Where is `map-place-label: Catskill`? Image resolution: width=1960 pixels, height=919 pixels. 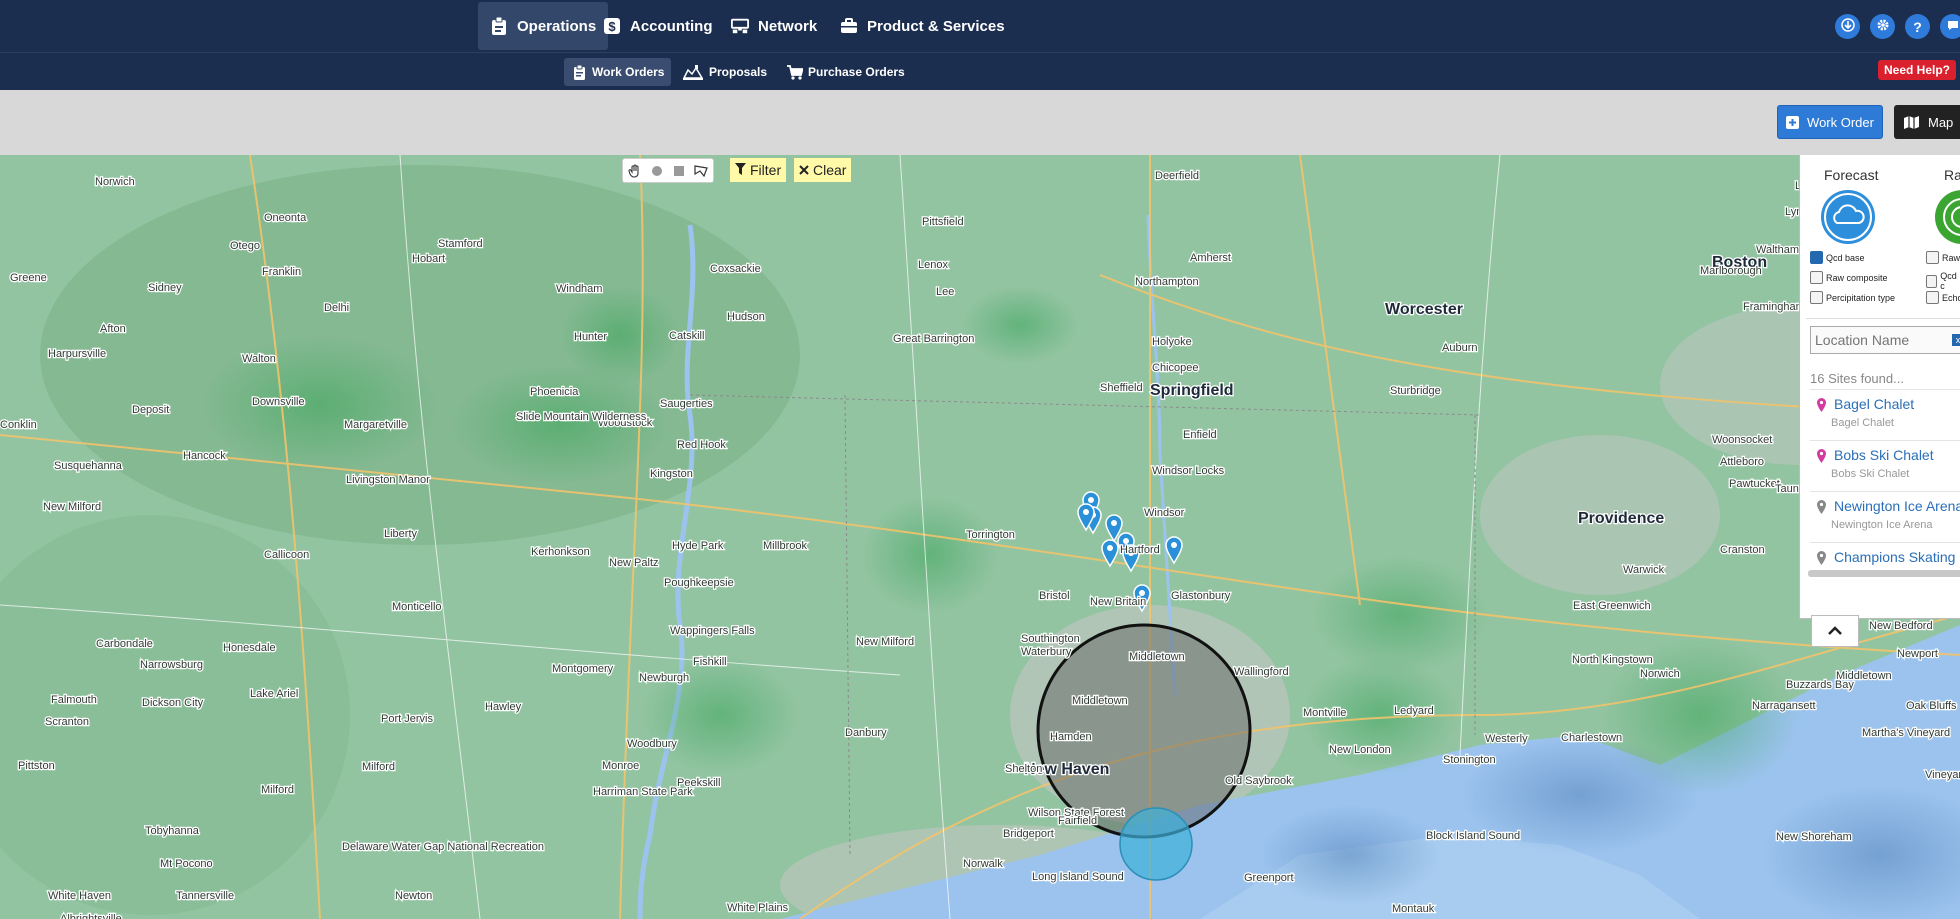
map-place-label: Catskill is located at coordinates (686, 336).